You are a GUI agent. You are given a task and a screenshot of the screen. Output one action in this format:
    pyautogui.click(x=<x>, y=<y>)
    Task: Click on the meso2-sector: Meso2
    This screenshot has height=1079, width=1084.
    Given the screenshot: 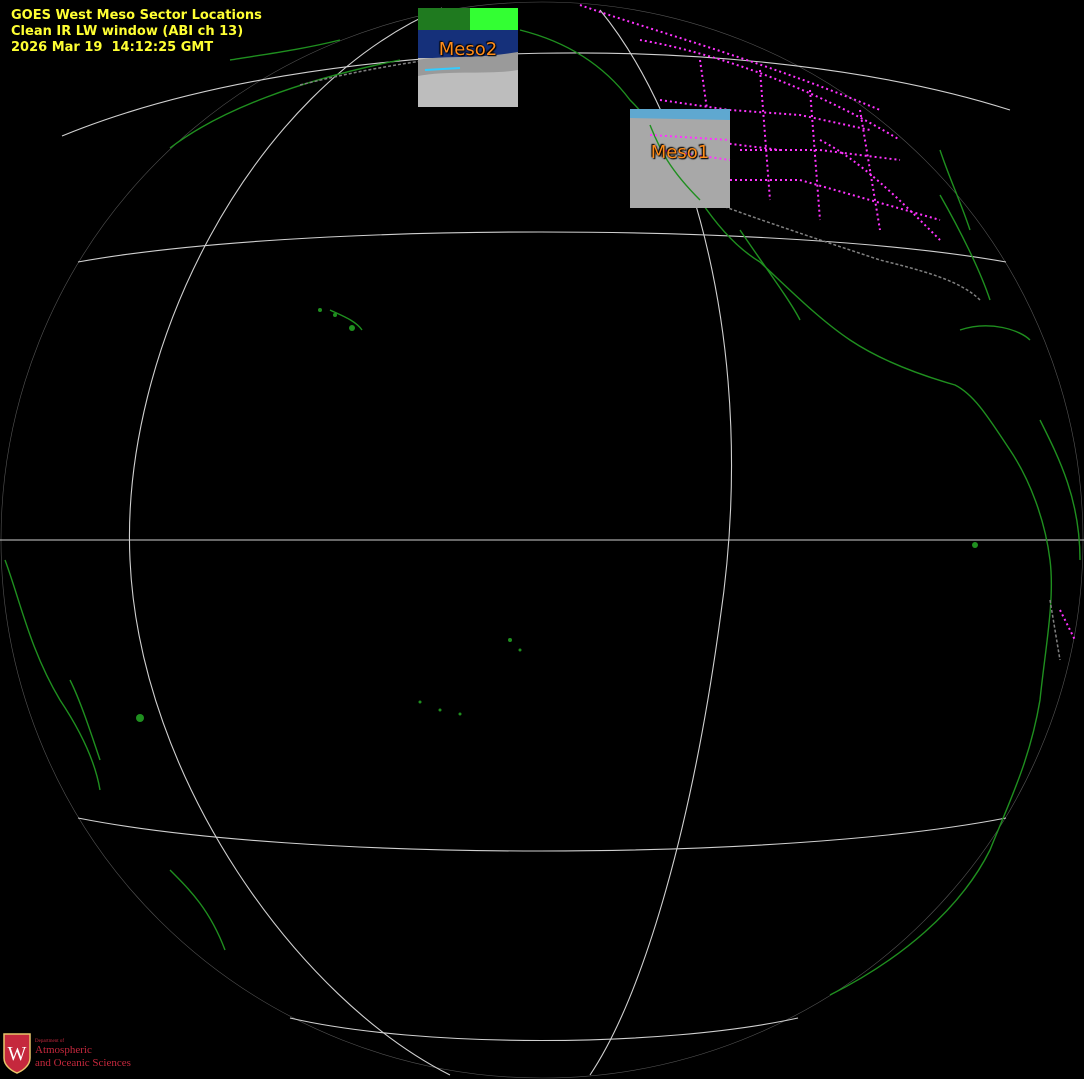 What is the action you would take?
    pyautogui.click(x=468, y=57)
    